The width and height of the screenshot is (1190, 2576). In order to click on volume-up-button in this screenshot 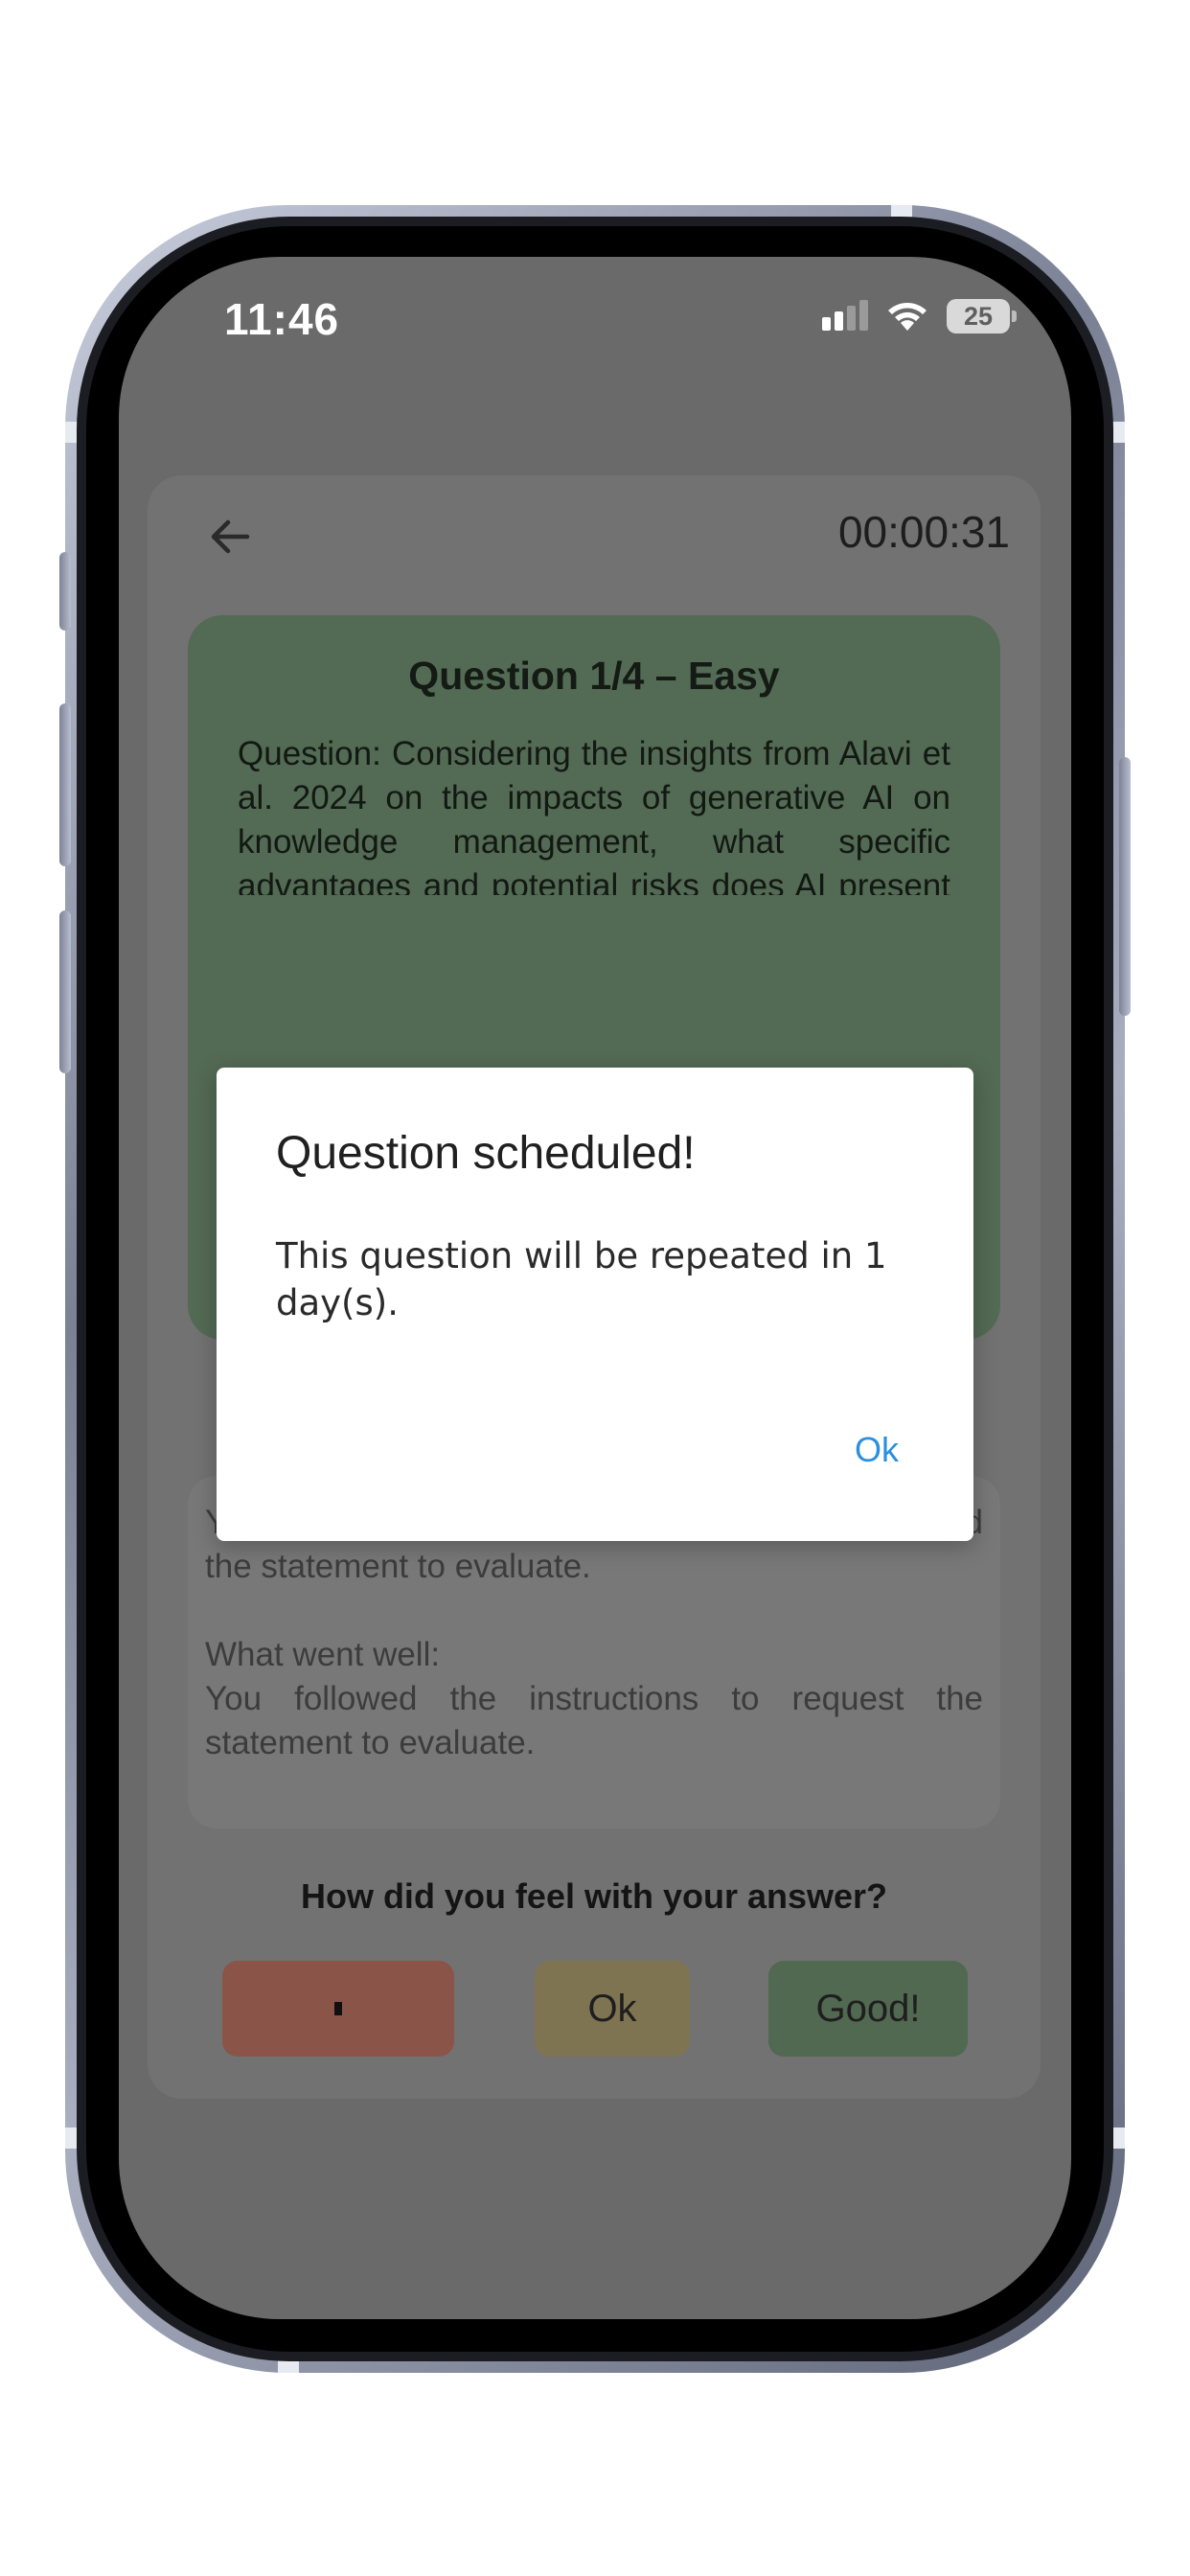, I will do `click(65, 784)`.